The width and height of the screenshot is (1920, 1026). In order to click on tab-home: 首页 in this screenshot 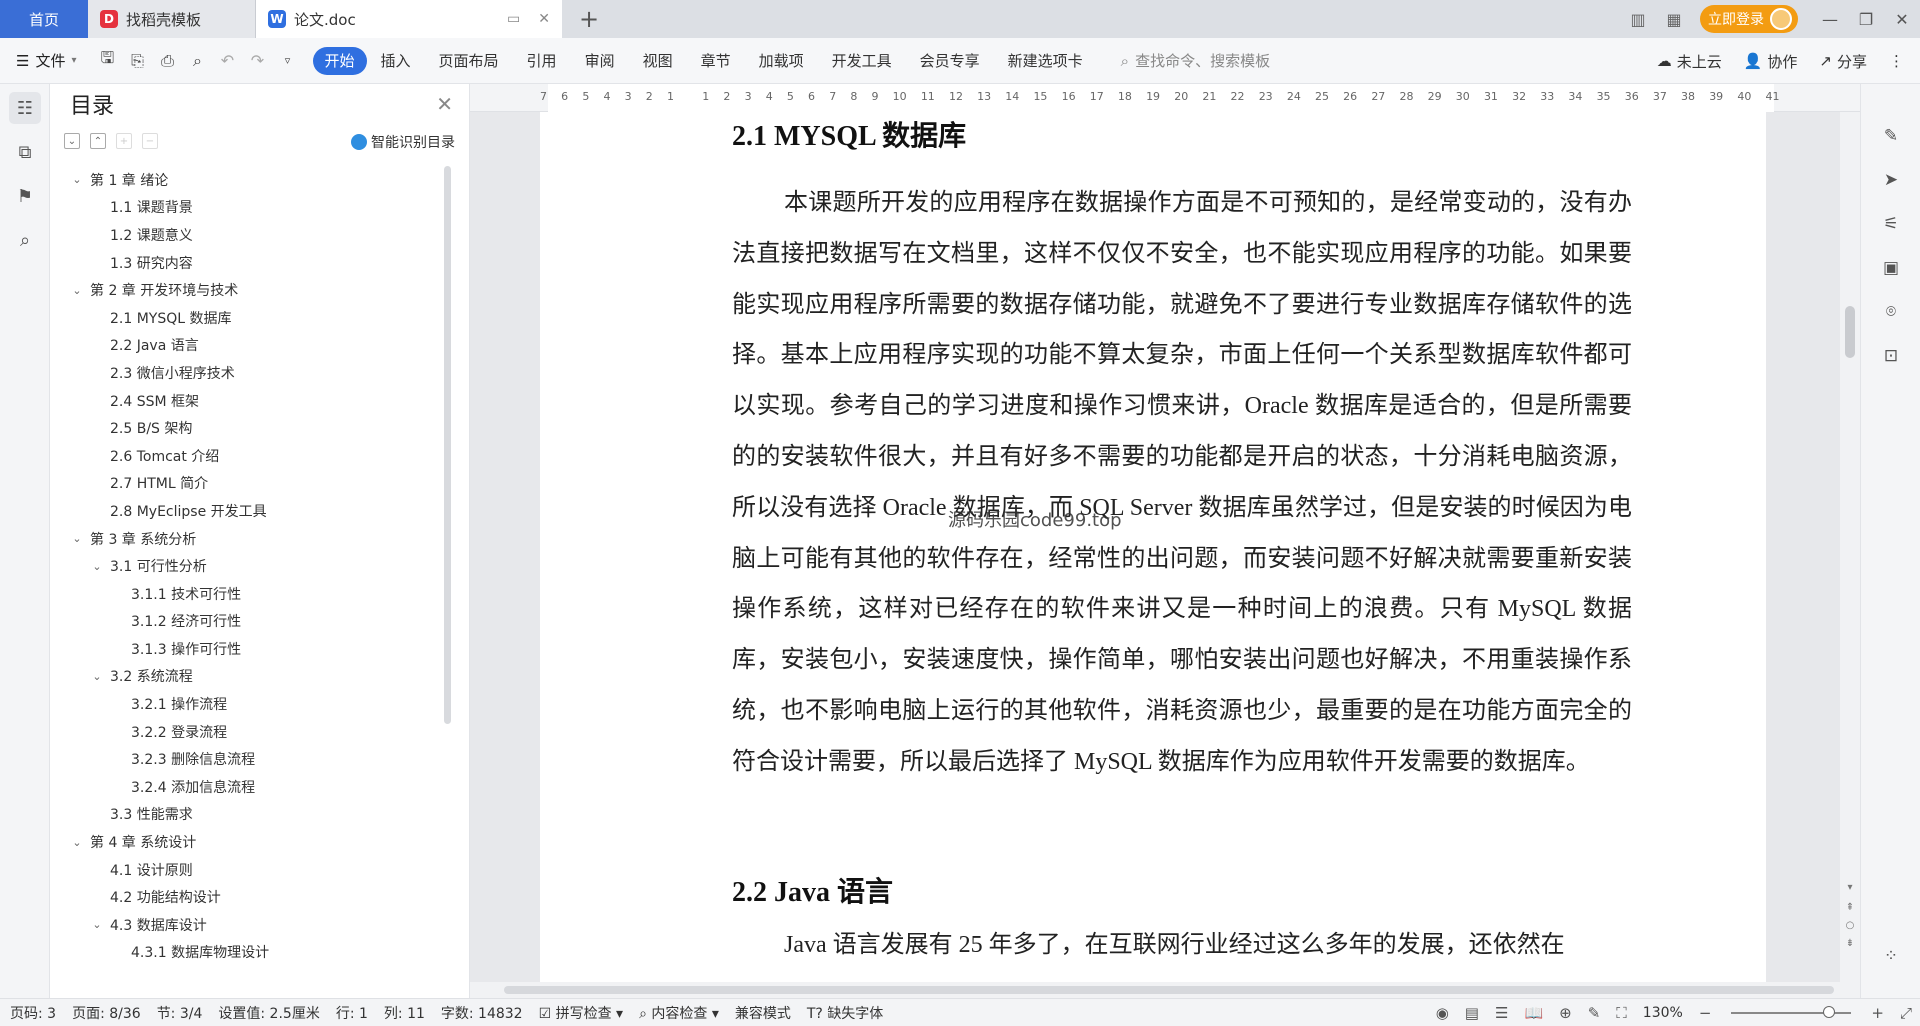, I will do `click(44, 19)`.